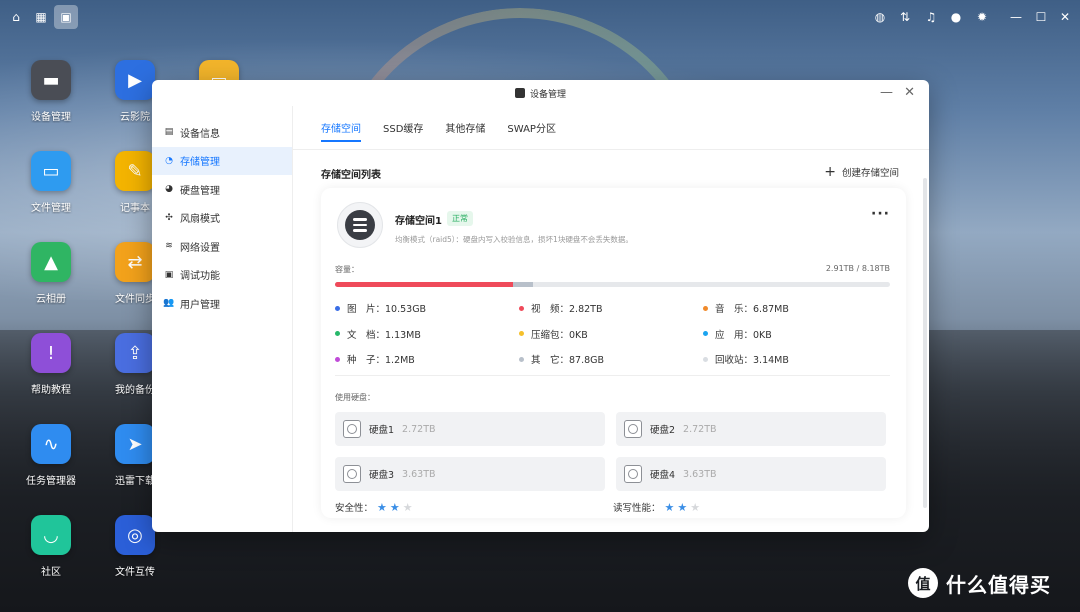 The image size is (1080, 612). Describe the element at coordinates (857, 268) in the screenshot. I see `capacity-value: 2.91TB / 8.18TB` at that location.